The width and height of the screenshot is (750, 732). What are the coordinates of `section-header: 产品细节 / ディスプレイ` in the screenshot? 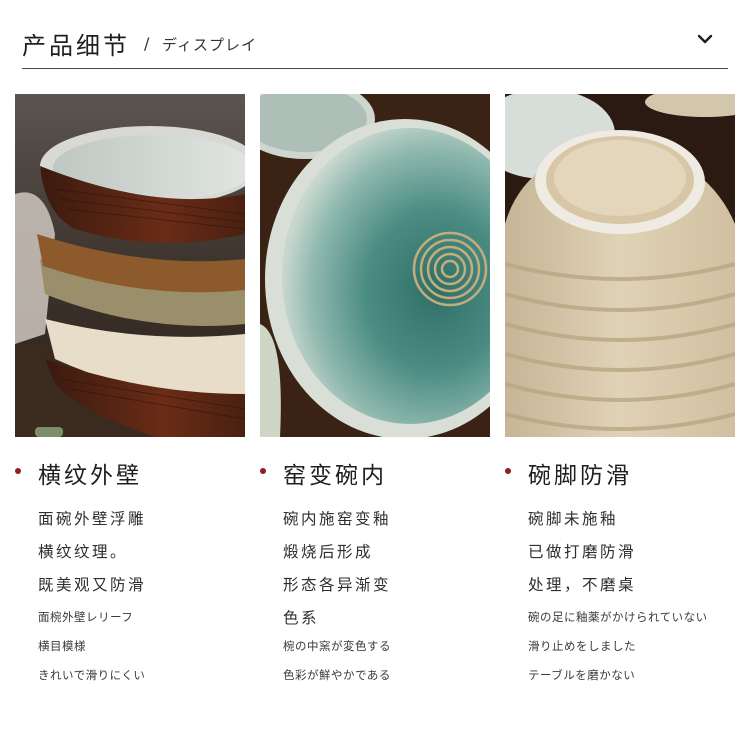 It's located at (375, 45).